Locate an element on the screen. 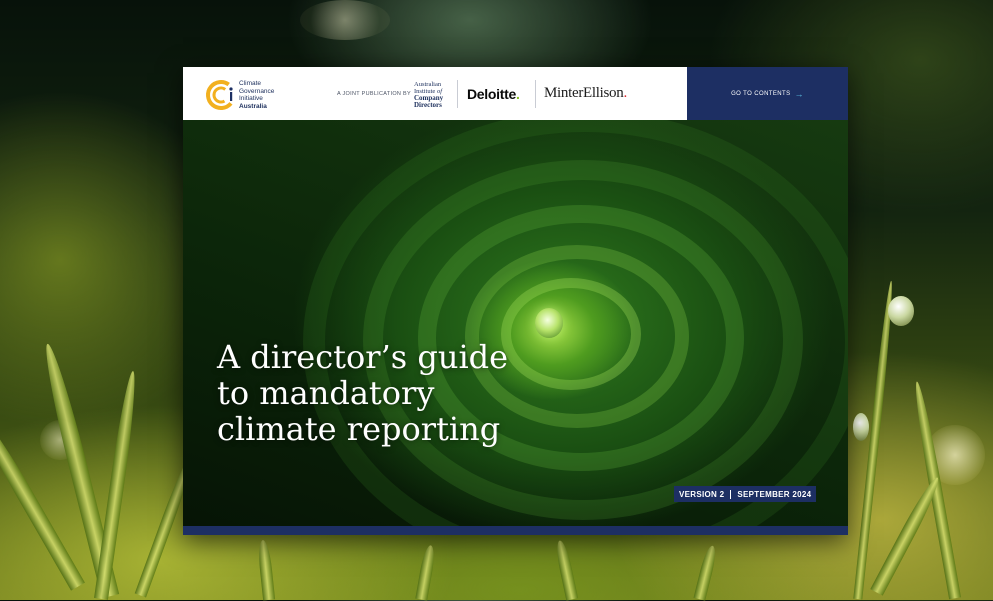 This screenshot has height=601, width=993. version-label: VERSION 2 is located at coordinates (702, 494).